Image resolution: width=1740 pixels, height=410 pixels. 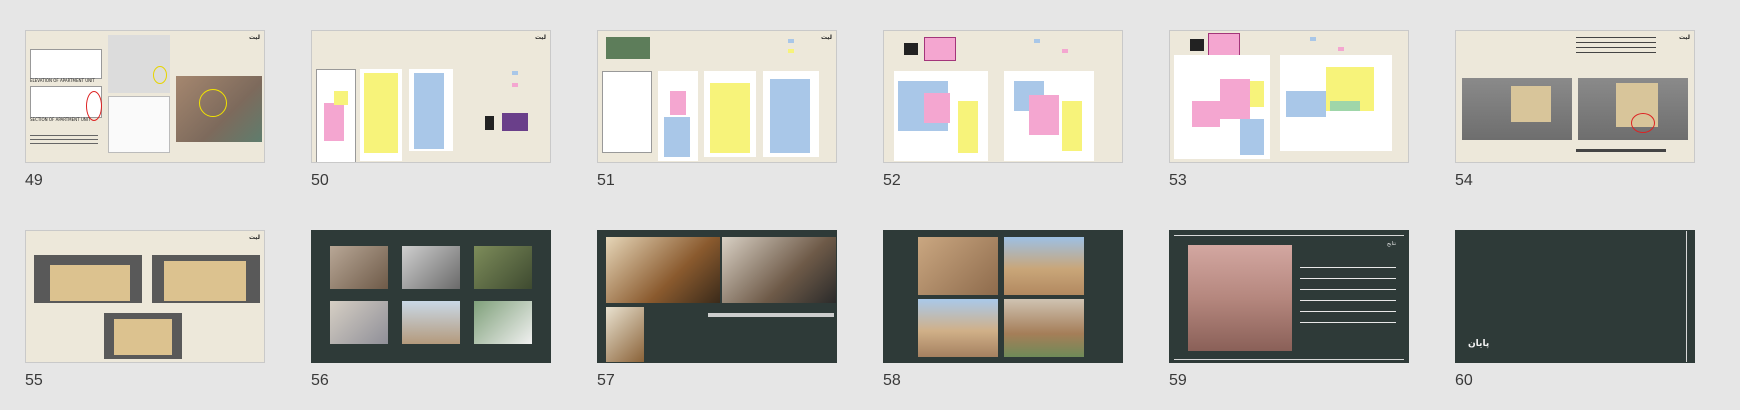 What do you see at coordinates (60, 119) in the screenshot?
I see `section-label: SECTION OF APARTMENT UNIT` at bounding box center [60, 119].